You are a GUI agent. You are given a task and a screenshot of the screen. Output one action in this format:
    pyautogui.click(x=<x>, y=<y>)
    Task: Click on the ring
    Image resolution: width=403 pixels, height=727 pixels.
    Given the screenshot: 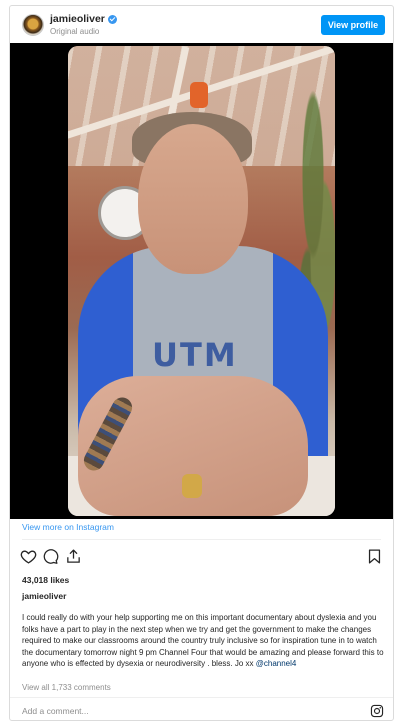 What is the action you would take?
    pyautogui.click(x=192, y=486)
    